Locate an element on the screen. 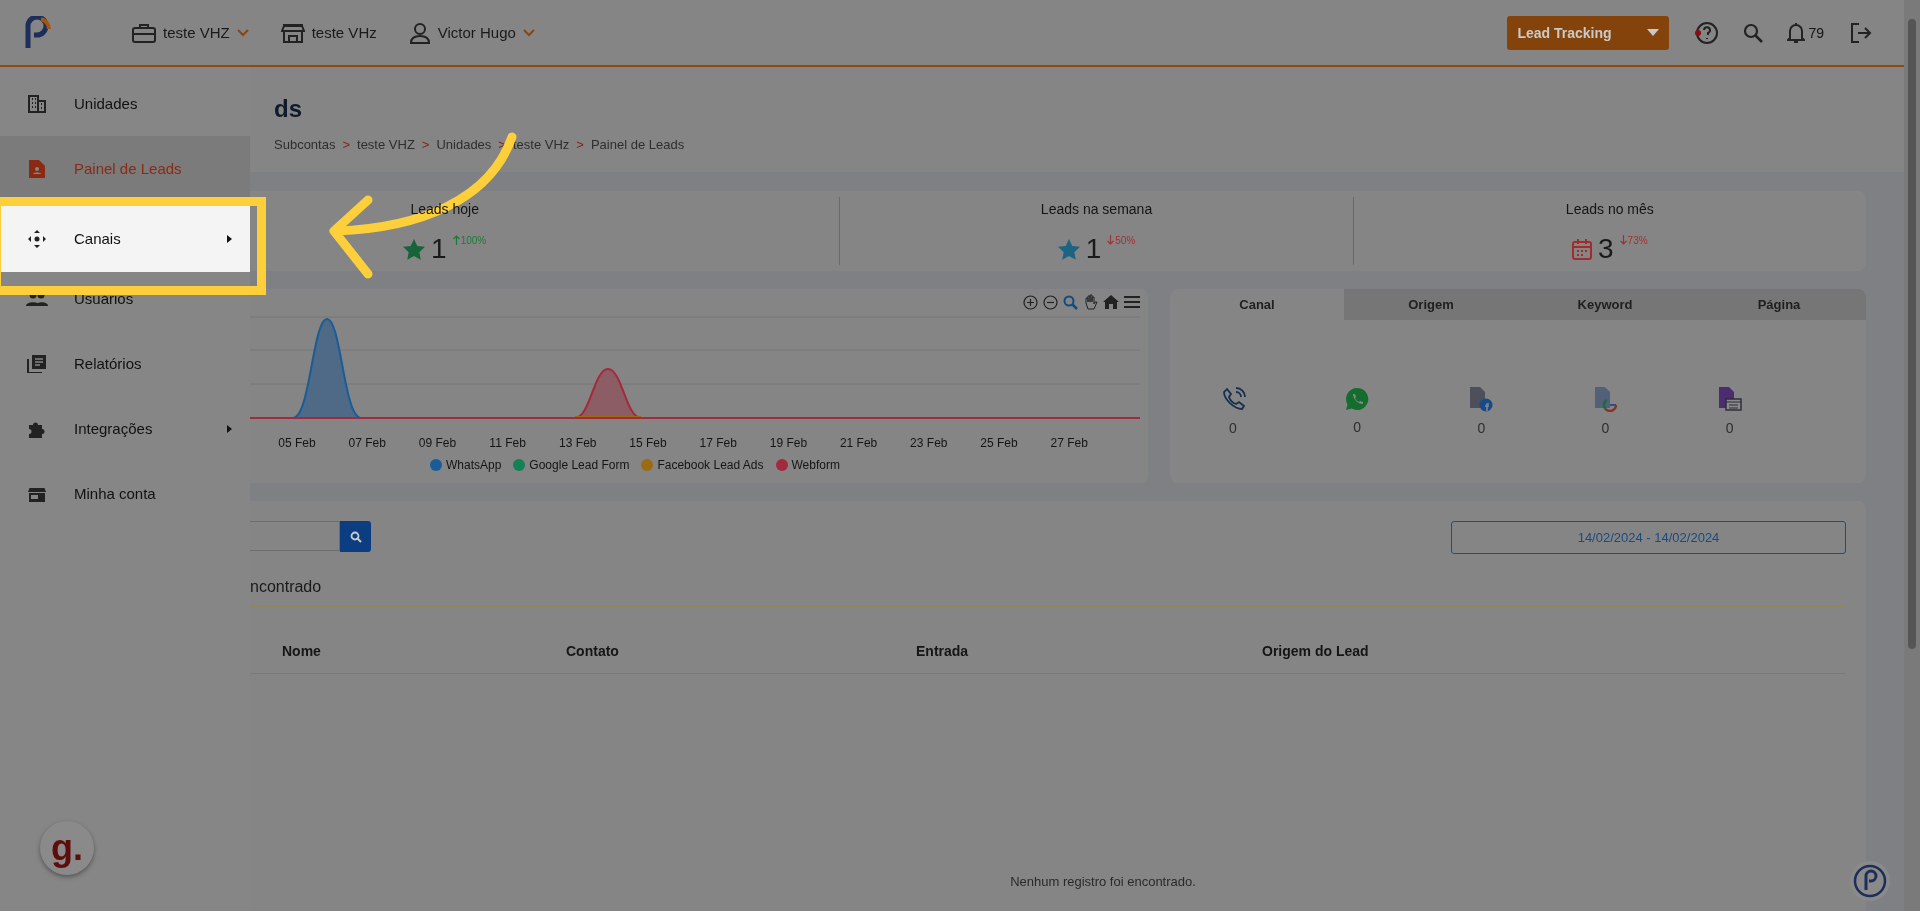  building-icon is located at coordinates (37, 103).